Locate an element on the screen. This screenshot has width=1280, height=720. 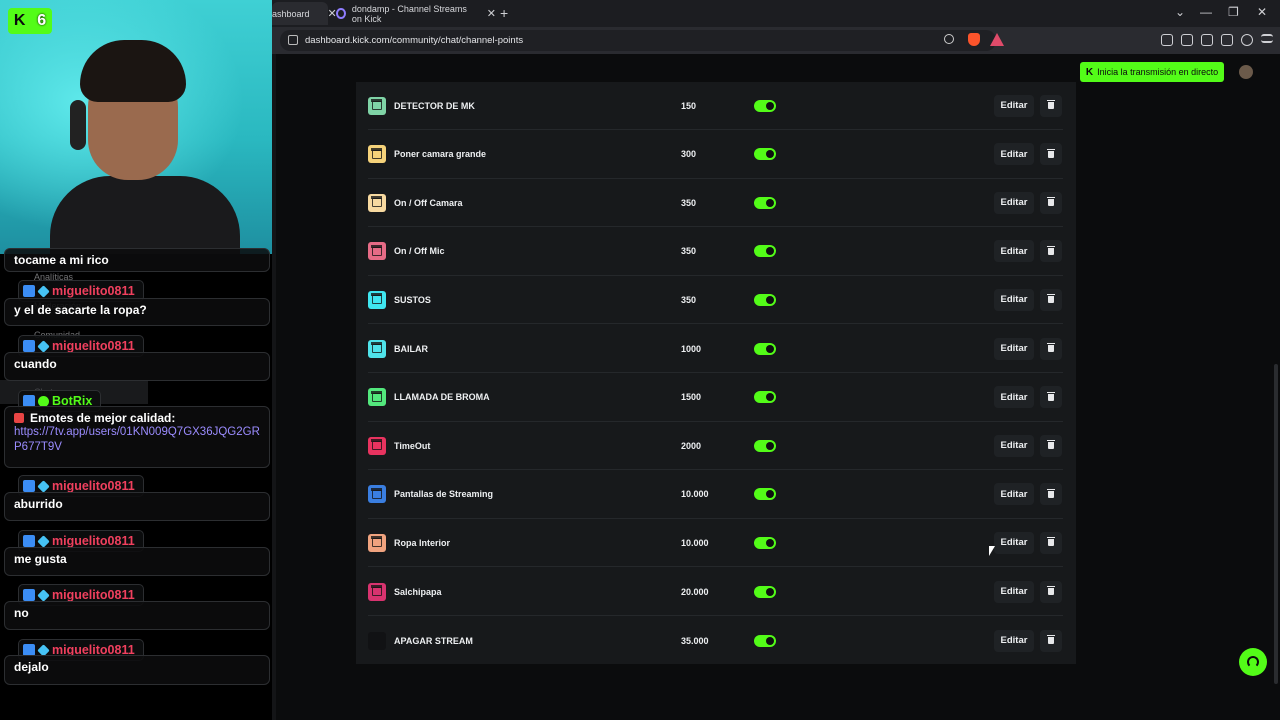
headset-icon is located at coordinates (1253, 662).